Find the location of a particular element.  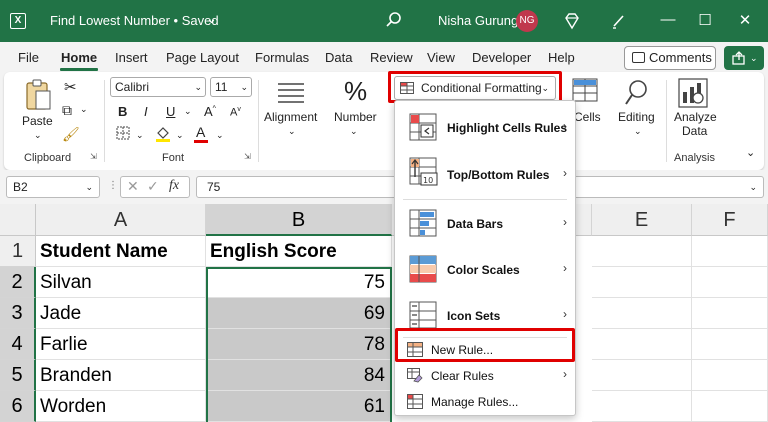

fill-color-icon is located at coordinates (163, 133).